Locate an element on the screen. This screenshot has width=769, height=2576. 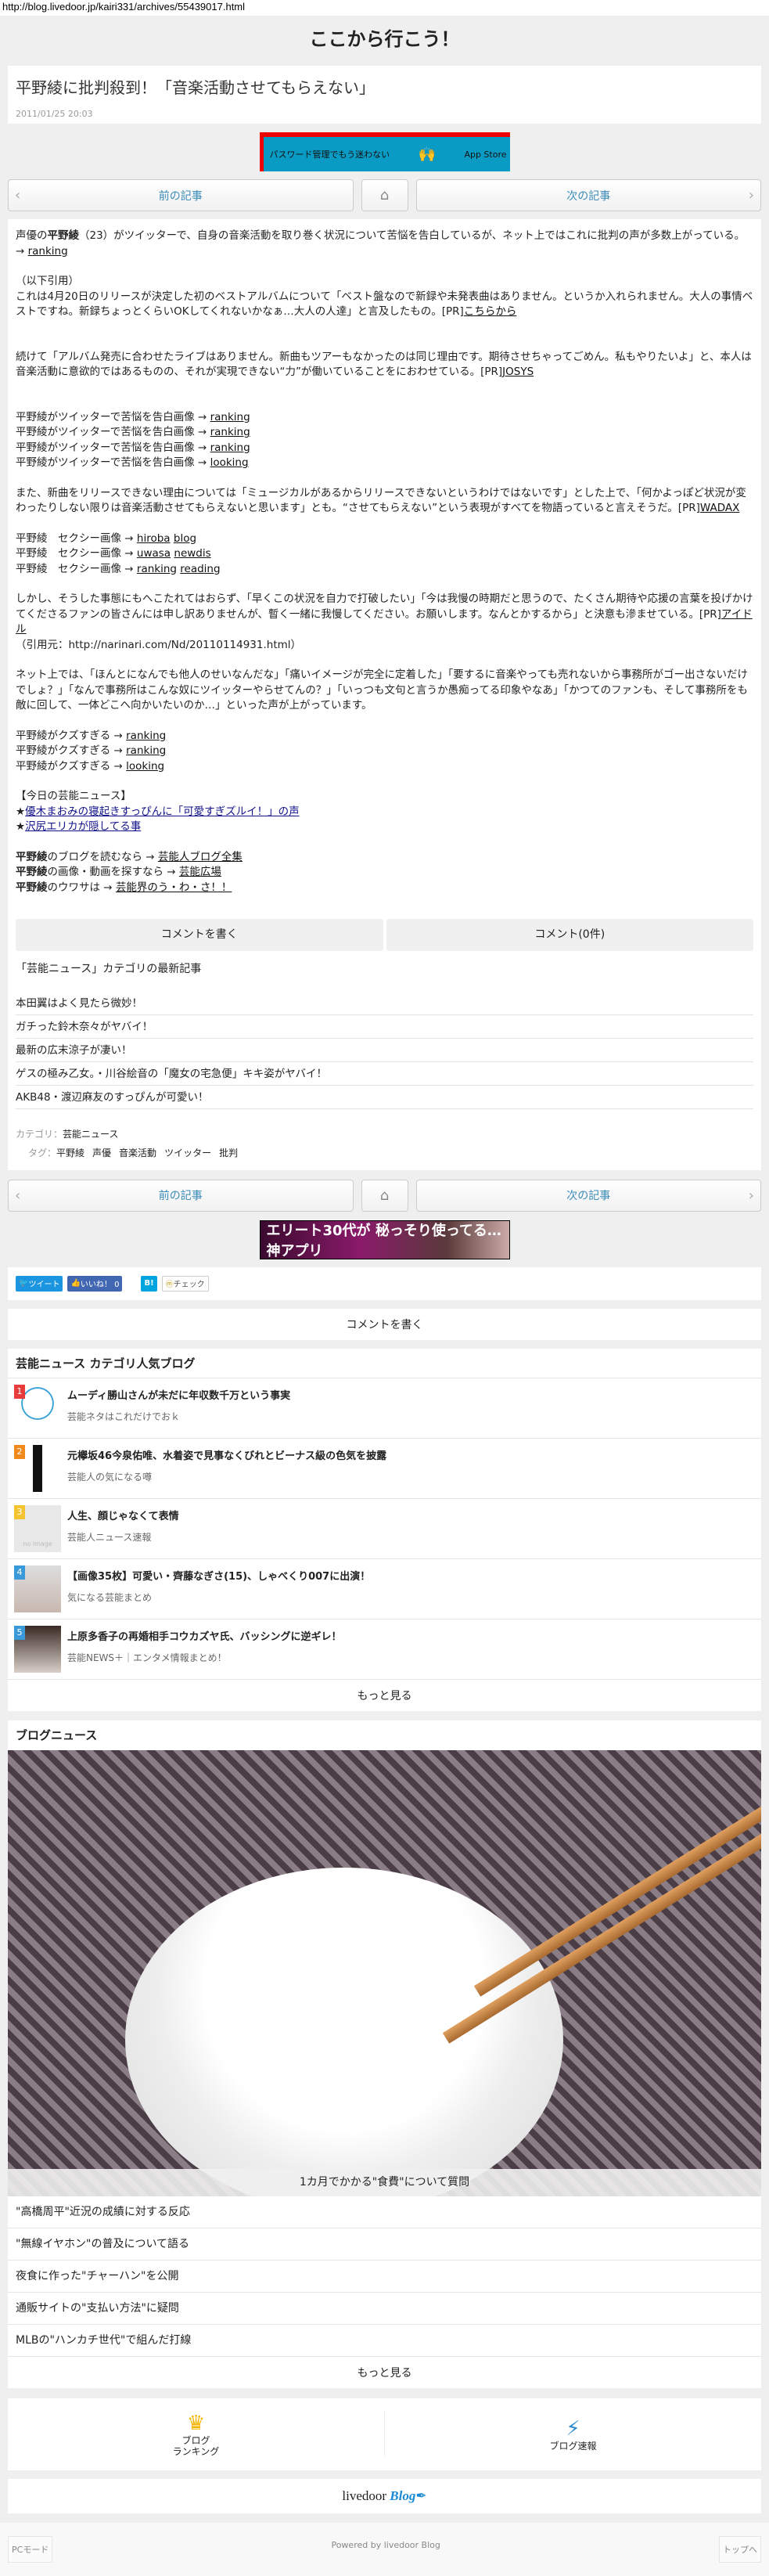
image-link: uwasa is located at coordinates (154, 553).